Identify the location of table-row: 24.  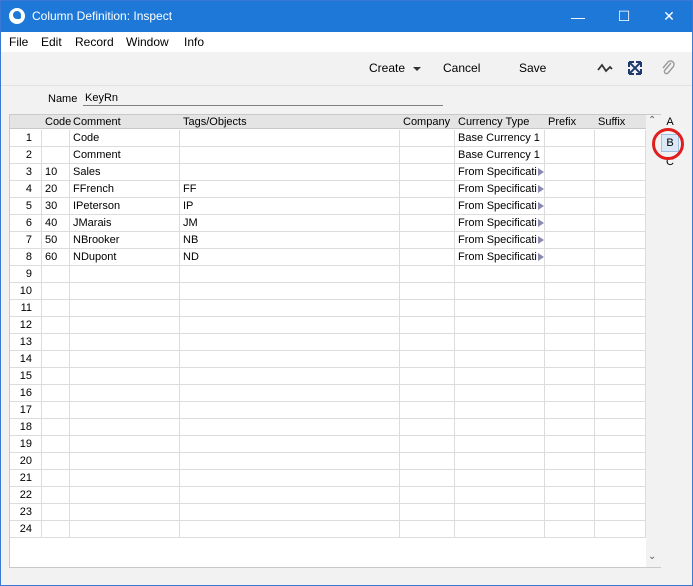
(328, 529).